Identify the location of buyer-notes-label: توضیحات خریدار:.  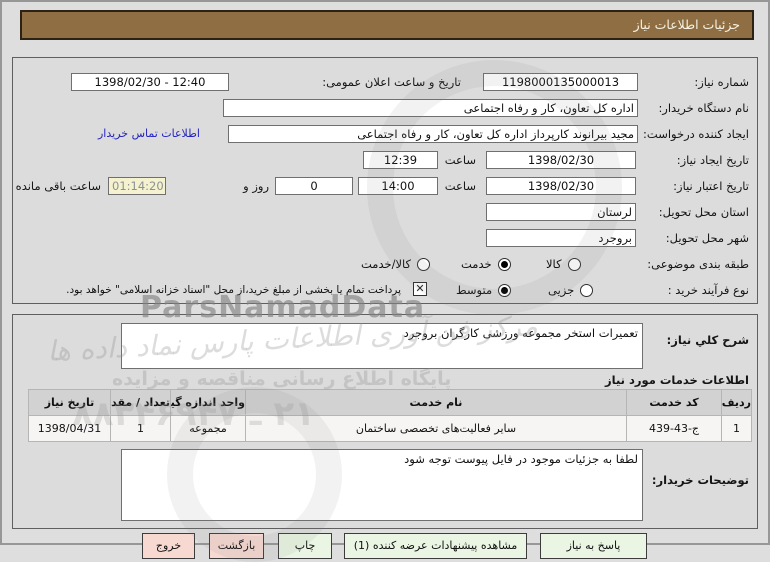
(700, 480).